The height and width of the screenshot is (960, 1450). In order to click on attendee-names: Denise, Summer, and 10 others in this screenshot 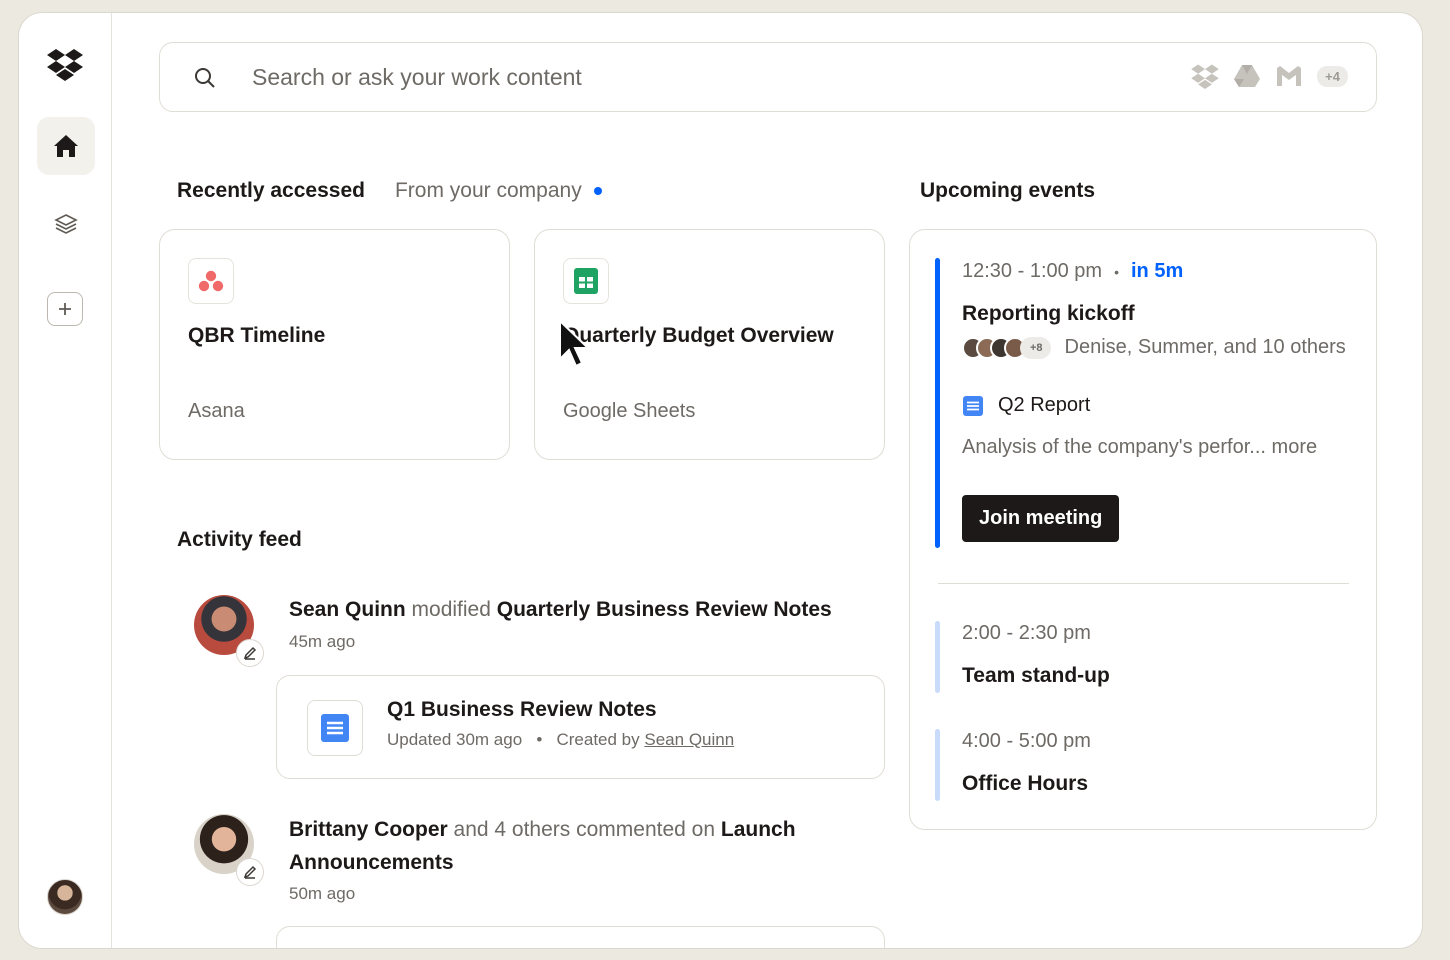, I will do `click(1205, 347)`.